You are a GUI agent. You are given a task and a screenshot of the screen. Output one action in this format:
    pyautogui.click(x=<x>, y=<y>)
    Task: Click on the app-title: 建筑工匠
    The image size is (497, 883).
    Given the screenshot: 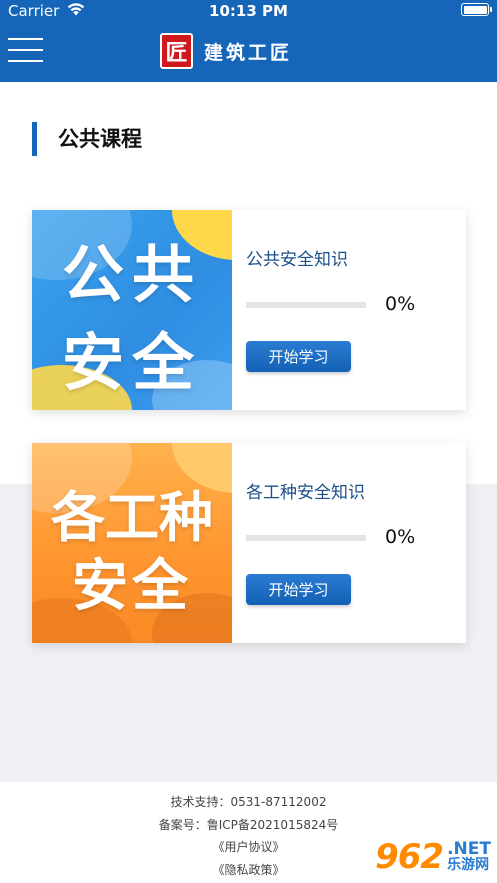 What is the action you would take?
    pyautogui.click(x=248, y=52)
    